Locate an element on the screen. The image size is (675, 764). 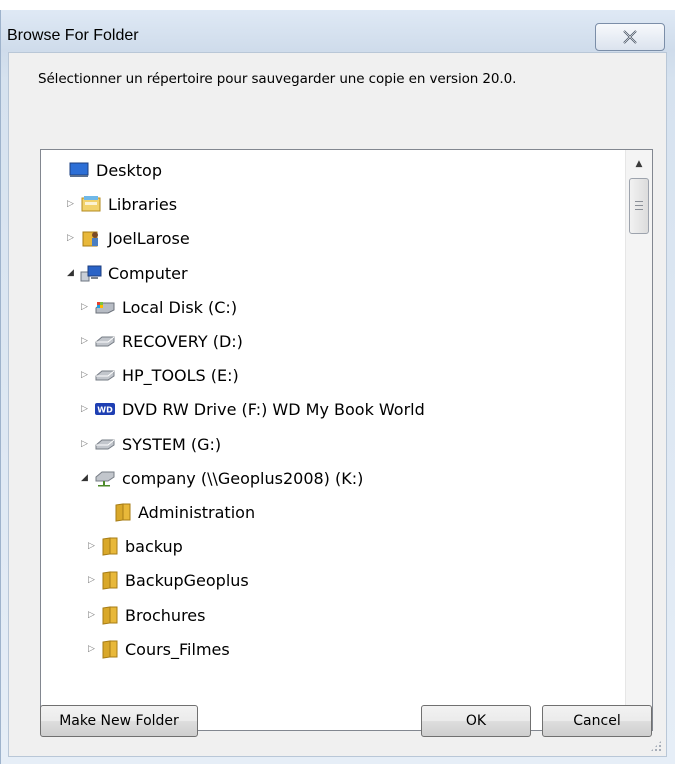
tree-item-label: Local Disk (C:) is located at coordinates (180, 307).